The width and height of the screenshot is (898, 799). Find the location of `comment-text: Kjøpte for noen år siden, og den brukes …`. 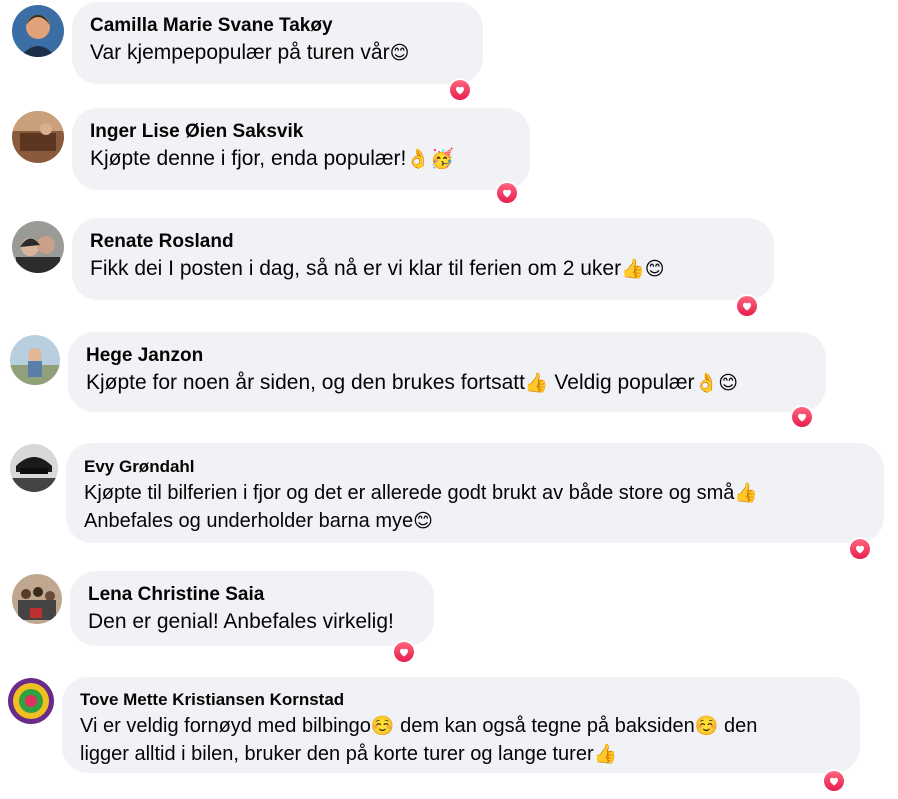

comment-text: Kjøpte for noen år siden, og den brukes … is located at coordinates (412, 382).